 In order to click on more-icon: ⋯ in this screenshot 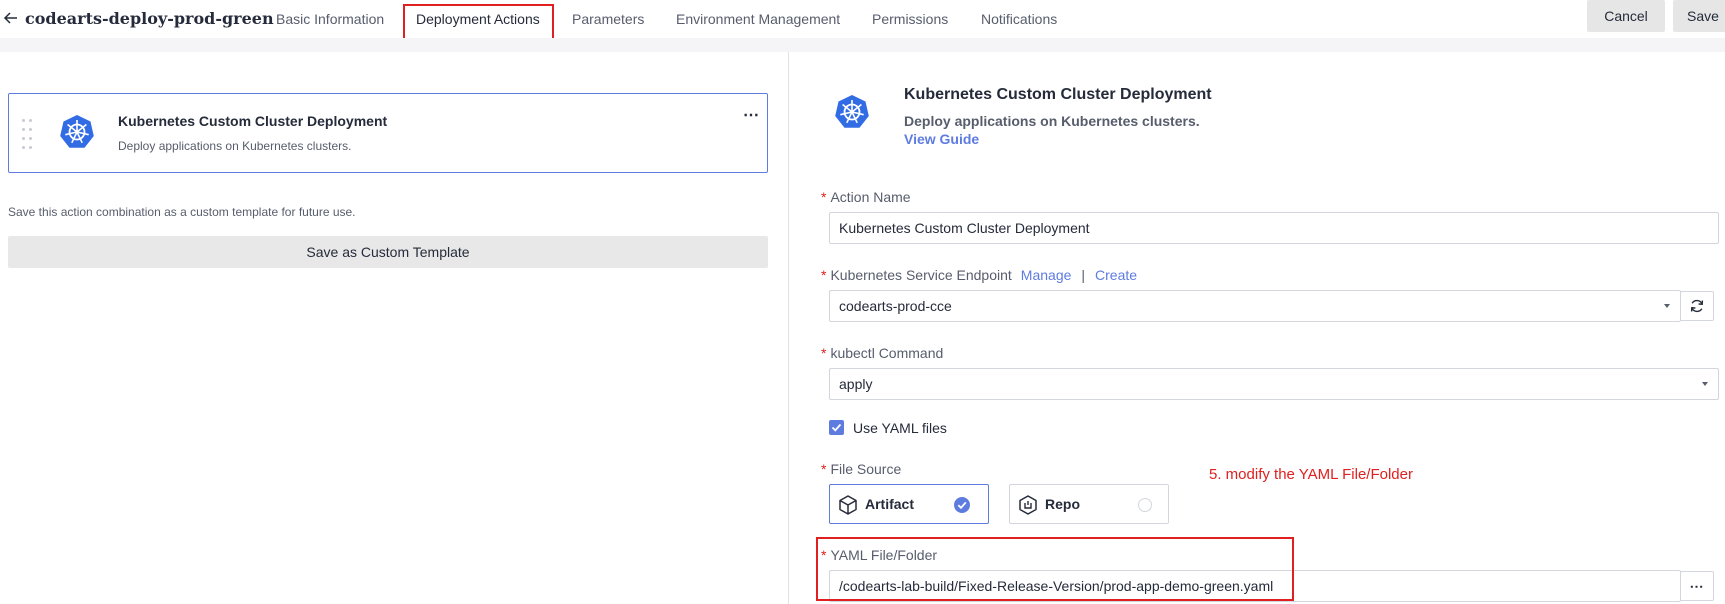, I will do `click(1697, 585)`.